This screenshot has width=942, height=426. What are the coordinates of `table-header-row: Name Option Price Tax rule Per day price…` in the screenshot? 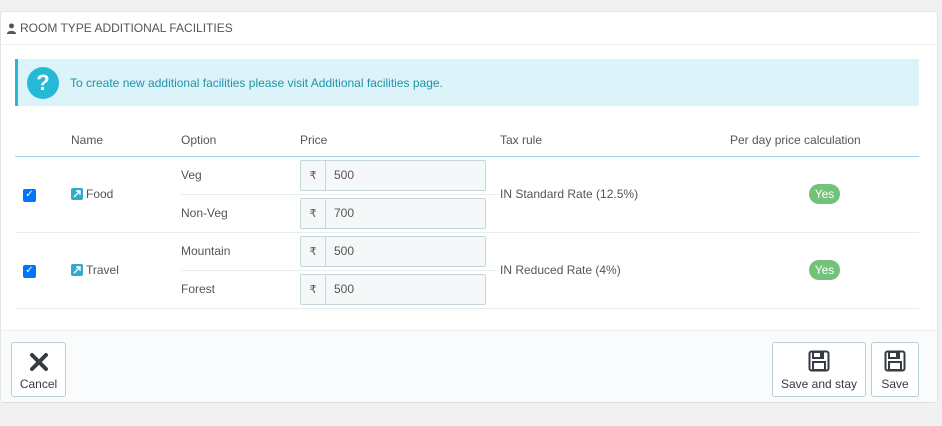 It's located at (467, 140).